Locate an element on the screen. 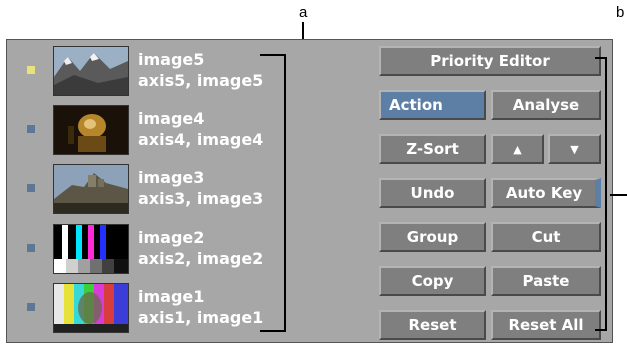  layer-name: image4 is located at coordinates (171, 118).